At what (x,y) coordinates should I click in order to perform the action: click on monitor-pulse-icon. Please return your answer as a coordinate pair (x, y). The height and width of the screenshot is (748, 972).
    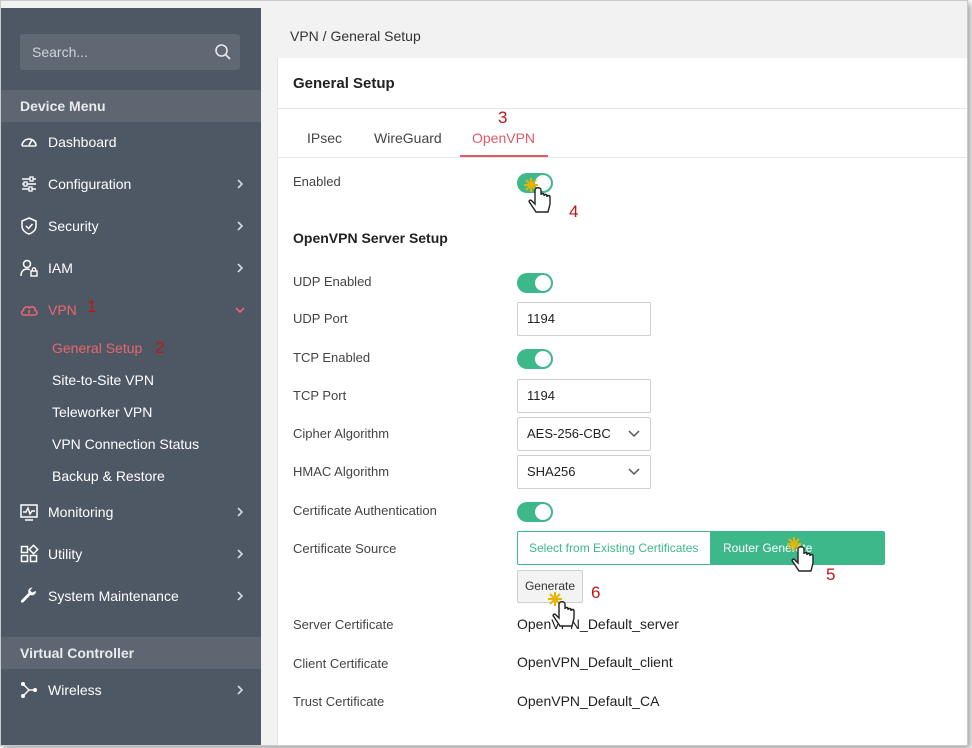
    Looking at the image, I should click on (29, 512).